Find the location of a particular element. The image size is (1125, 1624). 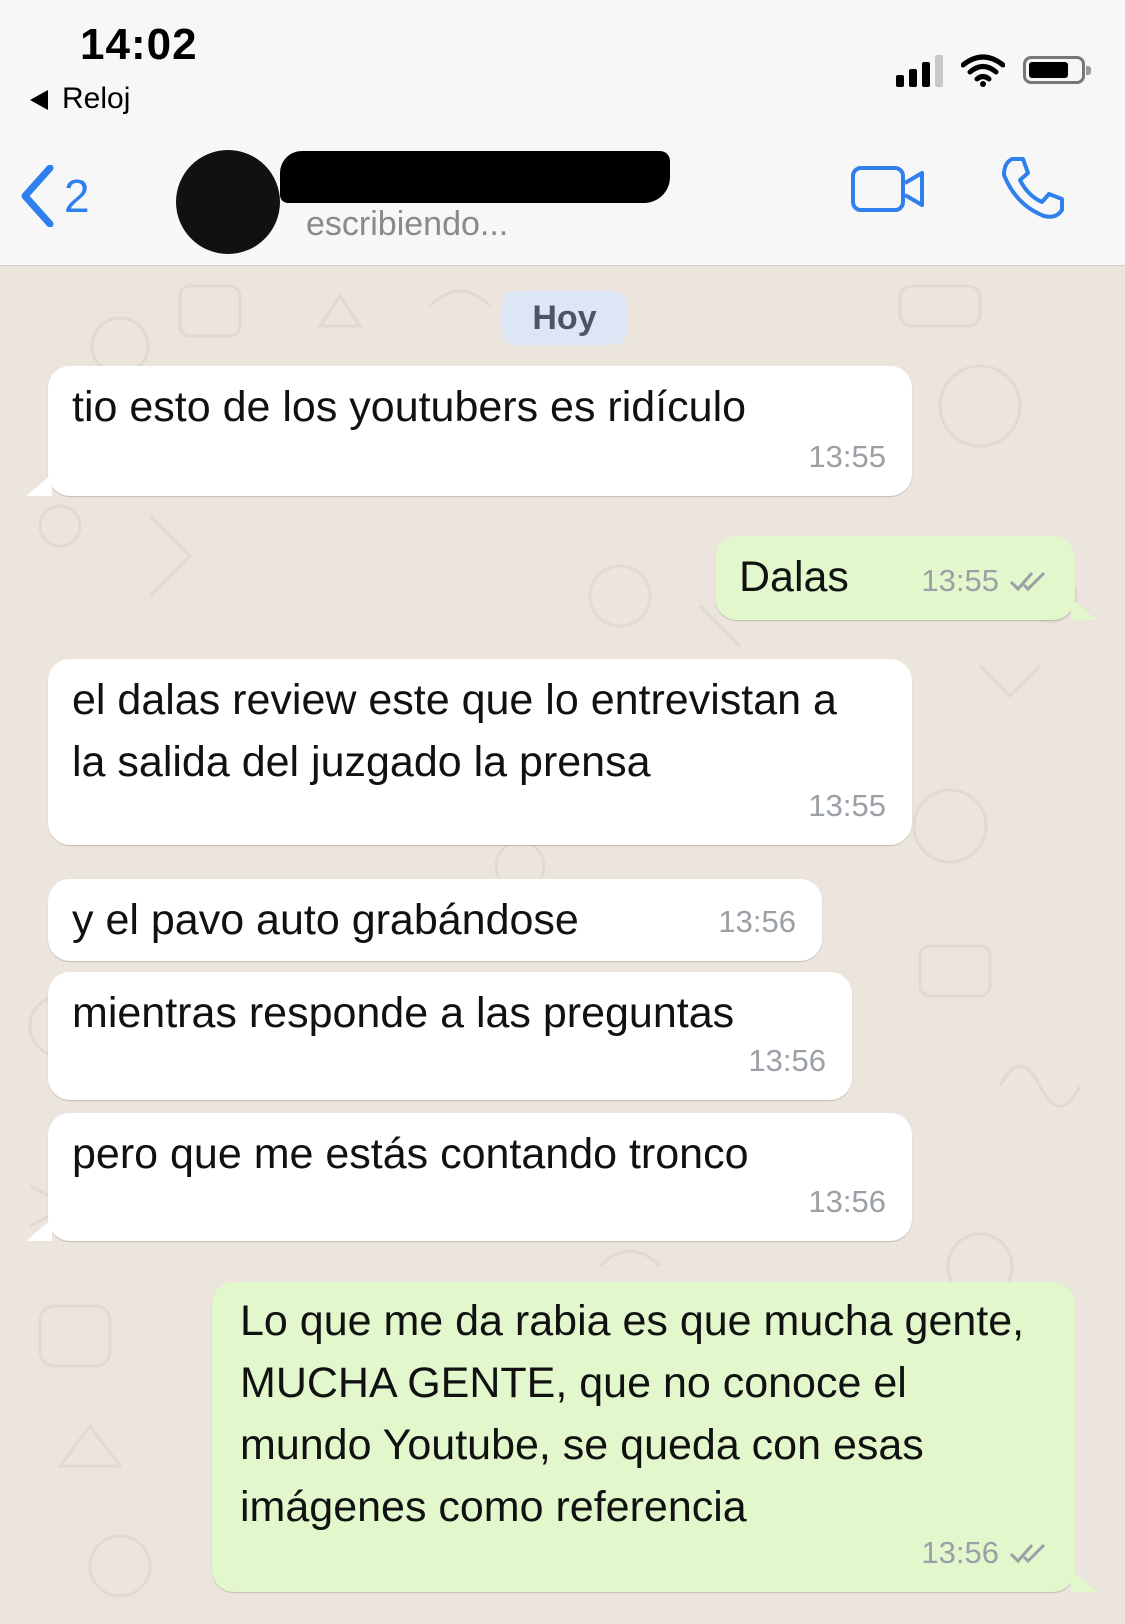

back-app-label: Reloj is located at coordinates (96, 98).